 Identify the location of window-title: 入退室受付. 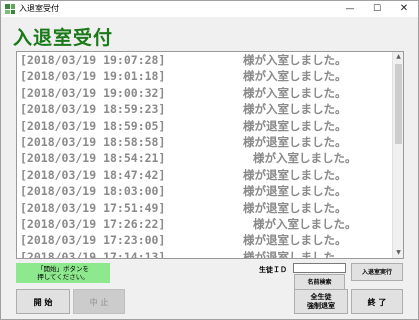
(39, 8).